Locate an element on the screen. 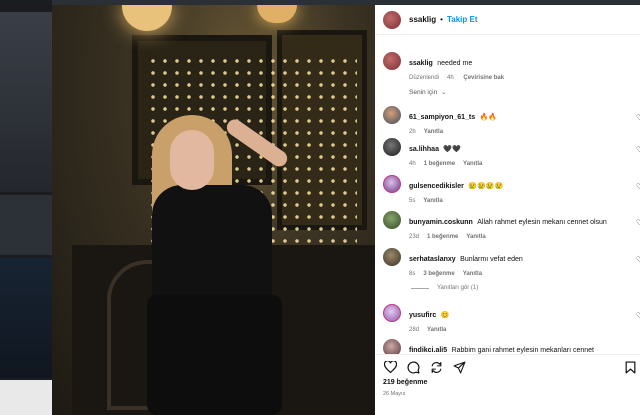 Image resolution: width=640 pixels, height=415 pixels. comment-username: findikci.ali5 is located at coordinates (428, 350).